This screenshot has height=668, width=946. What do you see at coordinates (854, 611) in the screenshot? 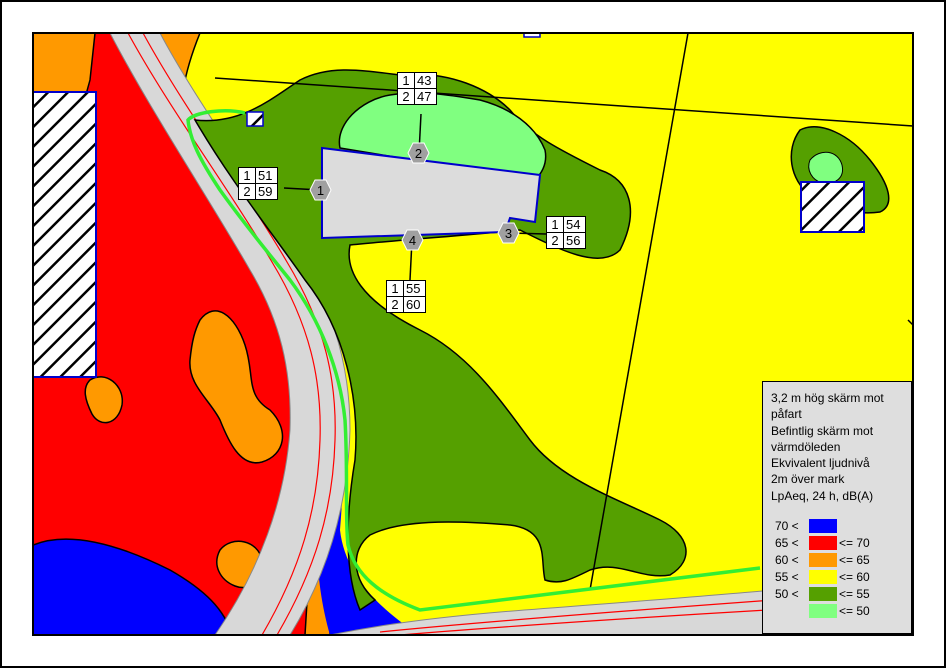
I see `legend-upper-bound: <= 50` at bounding box center [854, 611].